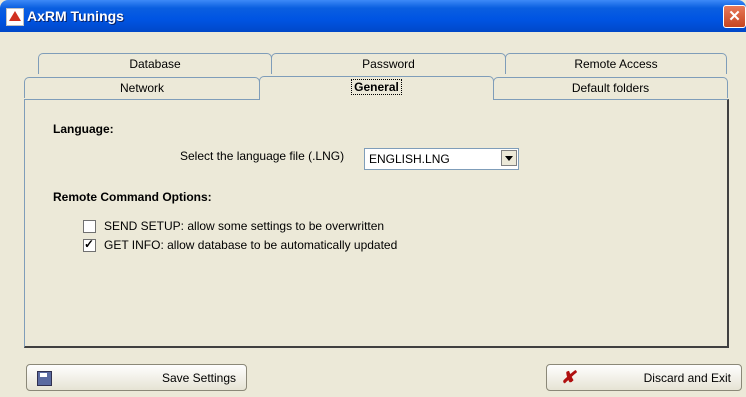 Image resolution: width=746 pixels, height=397 pixels. I want to click on floppy-disk-icon, so click(44, 378).